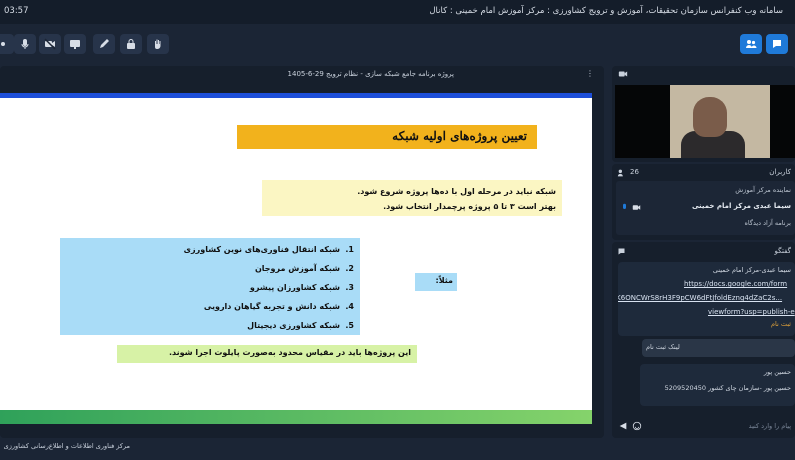 This screenshot has height=460, width=795. I want to click on slide-top-band, so click(296, 95).